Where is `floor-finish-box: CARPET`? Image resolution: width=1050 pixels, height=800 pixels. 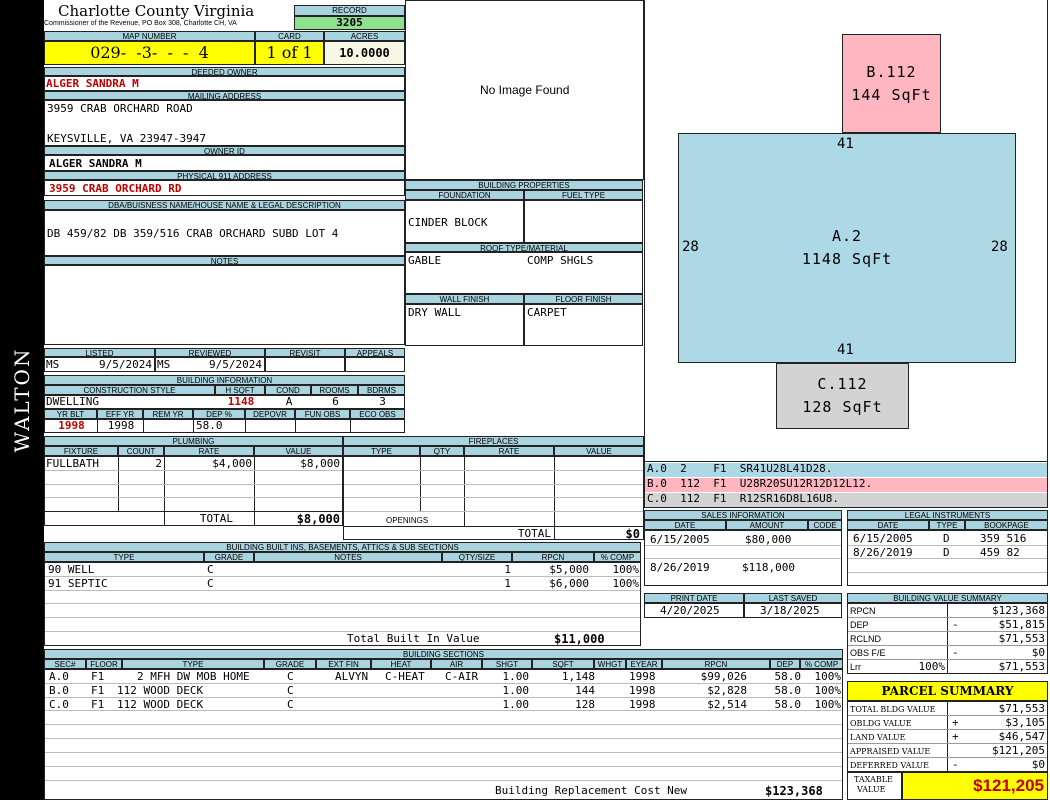
floor-finish-box: CARPET is located at coordinates (583, 325).